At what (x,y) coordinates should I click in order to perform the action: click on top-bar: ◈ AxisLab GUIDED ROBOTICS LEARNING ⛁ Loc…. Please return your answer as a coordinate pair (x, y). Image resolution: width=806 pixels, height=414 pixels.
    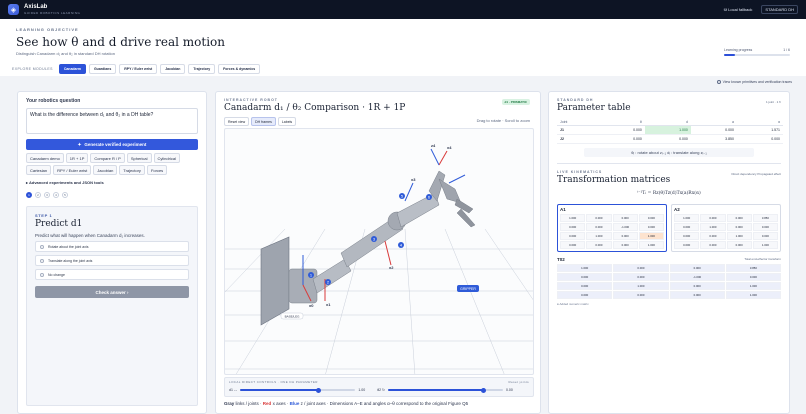
    Looking at the image, I should click on (403, 9).